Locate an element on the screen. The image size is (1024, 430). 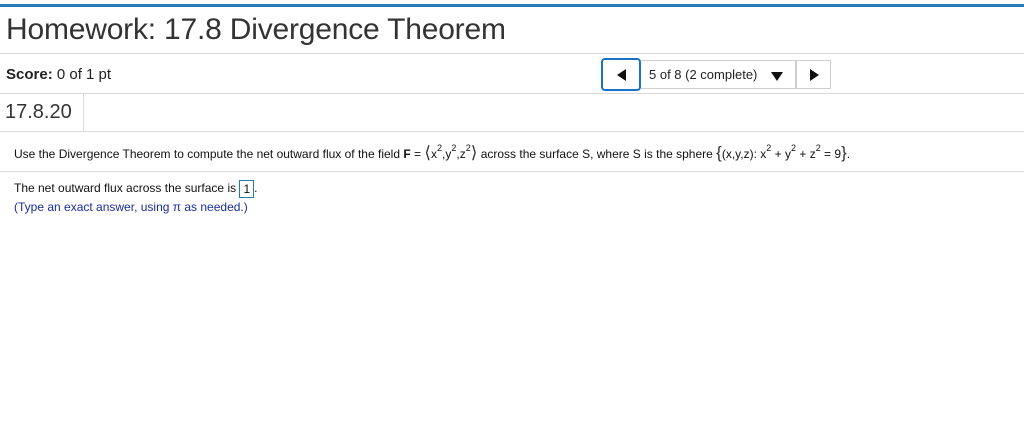
sphere-exponent-y: 2 is located at coordinates (793, 148).